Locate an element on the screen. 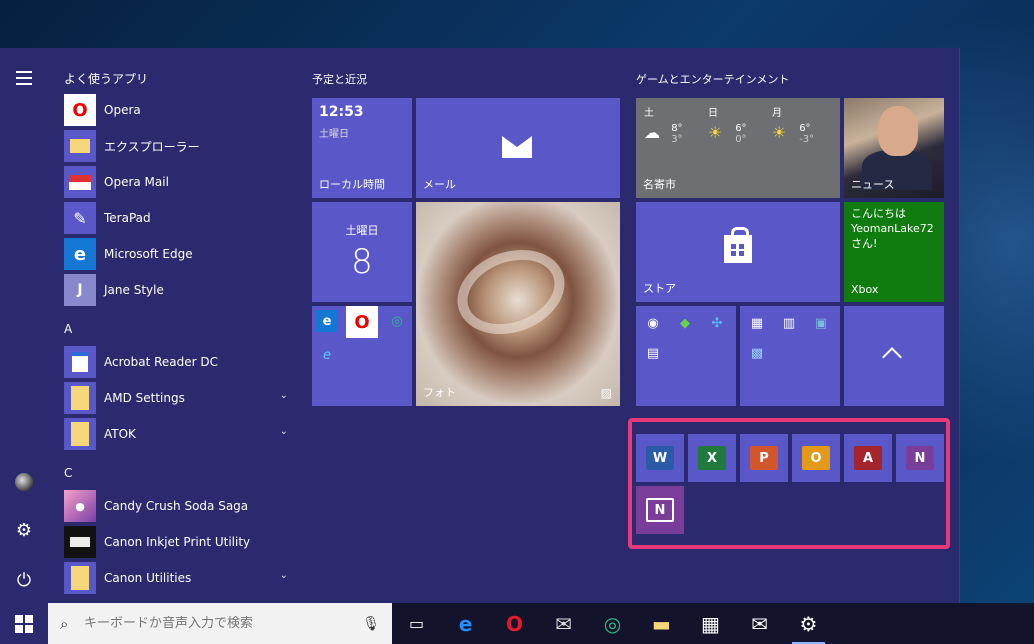 The height and width of the screenshot is (644, 1034). tile-clock: 12:53 土曜日 ローカル時間 is located at coordinates (362, 148).